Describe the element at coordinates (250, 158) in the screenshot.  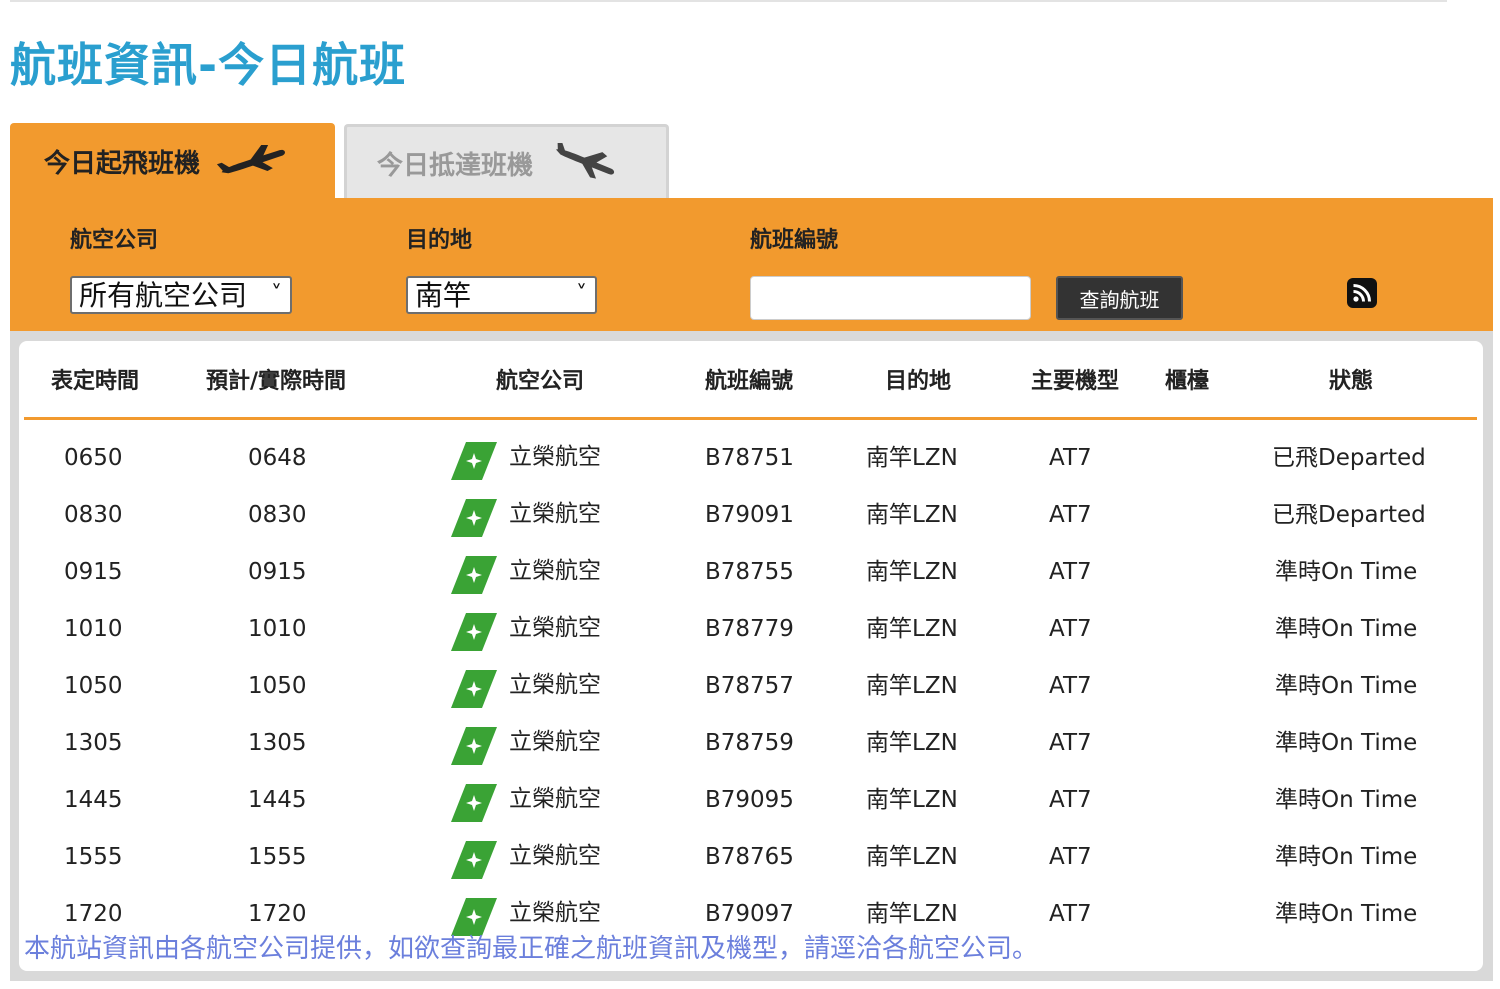
I see `plane-takeoff-icon` at that location.